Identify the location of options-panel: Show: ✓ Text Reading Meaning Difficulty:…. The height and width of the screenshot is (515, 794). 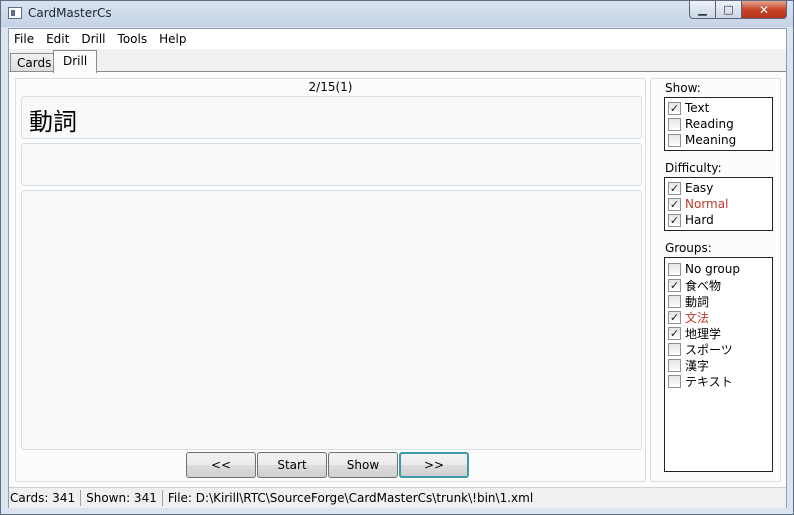
(715, 280).